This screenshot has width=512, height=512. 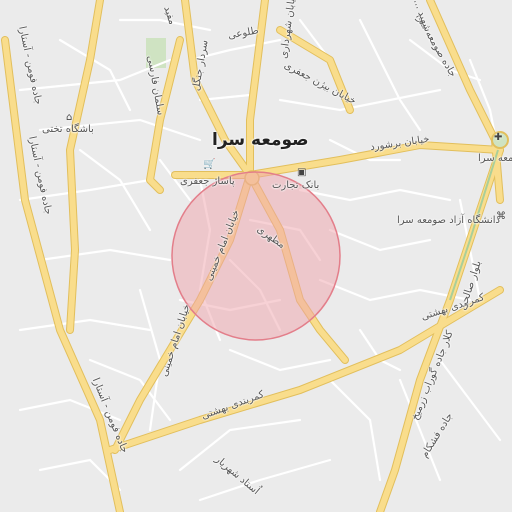 I want to click on roundabout-icon: ✚, so click(x=498, y=137).